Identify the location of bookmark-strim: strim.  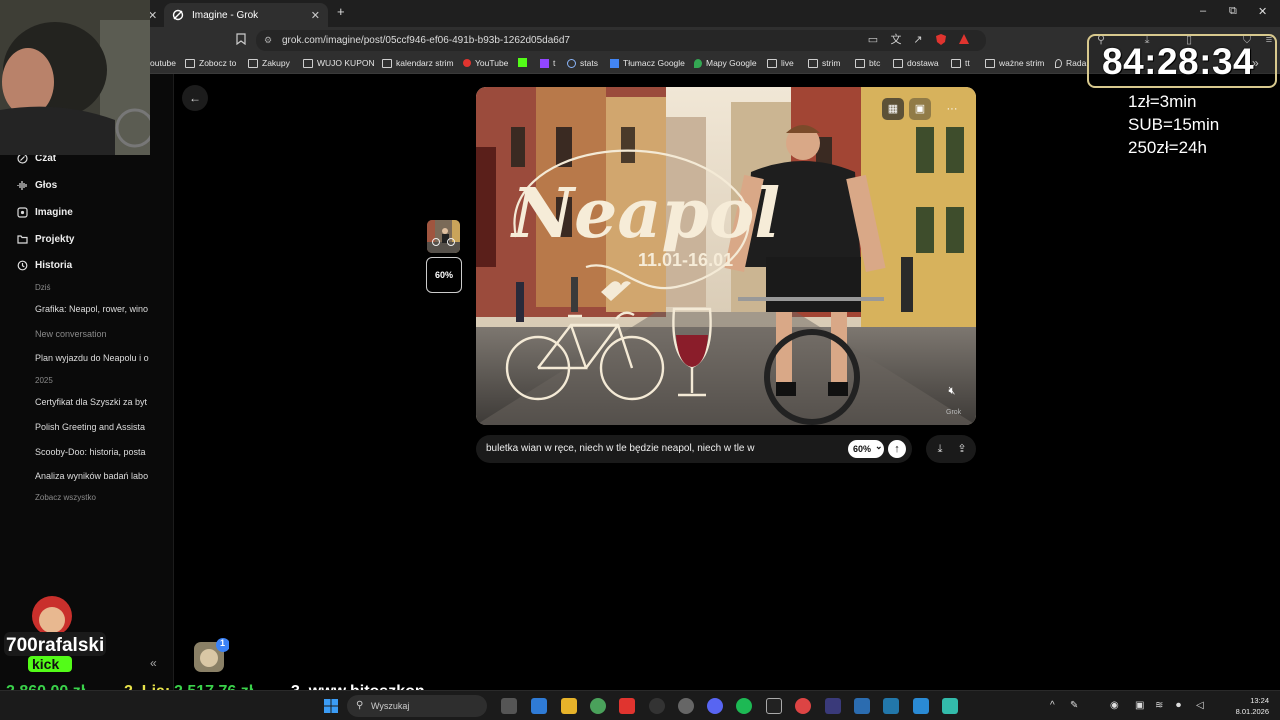
(824, 63).